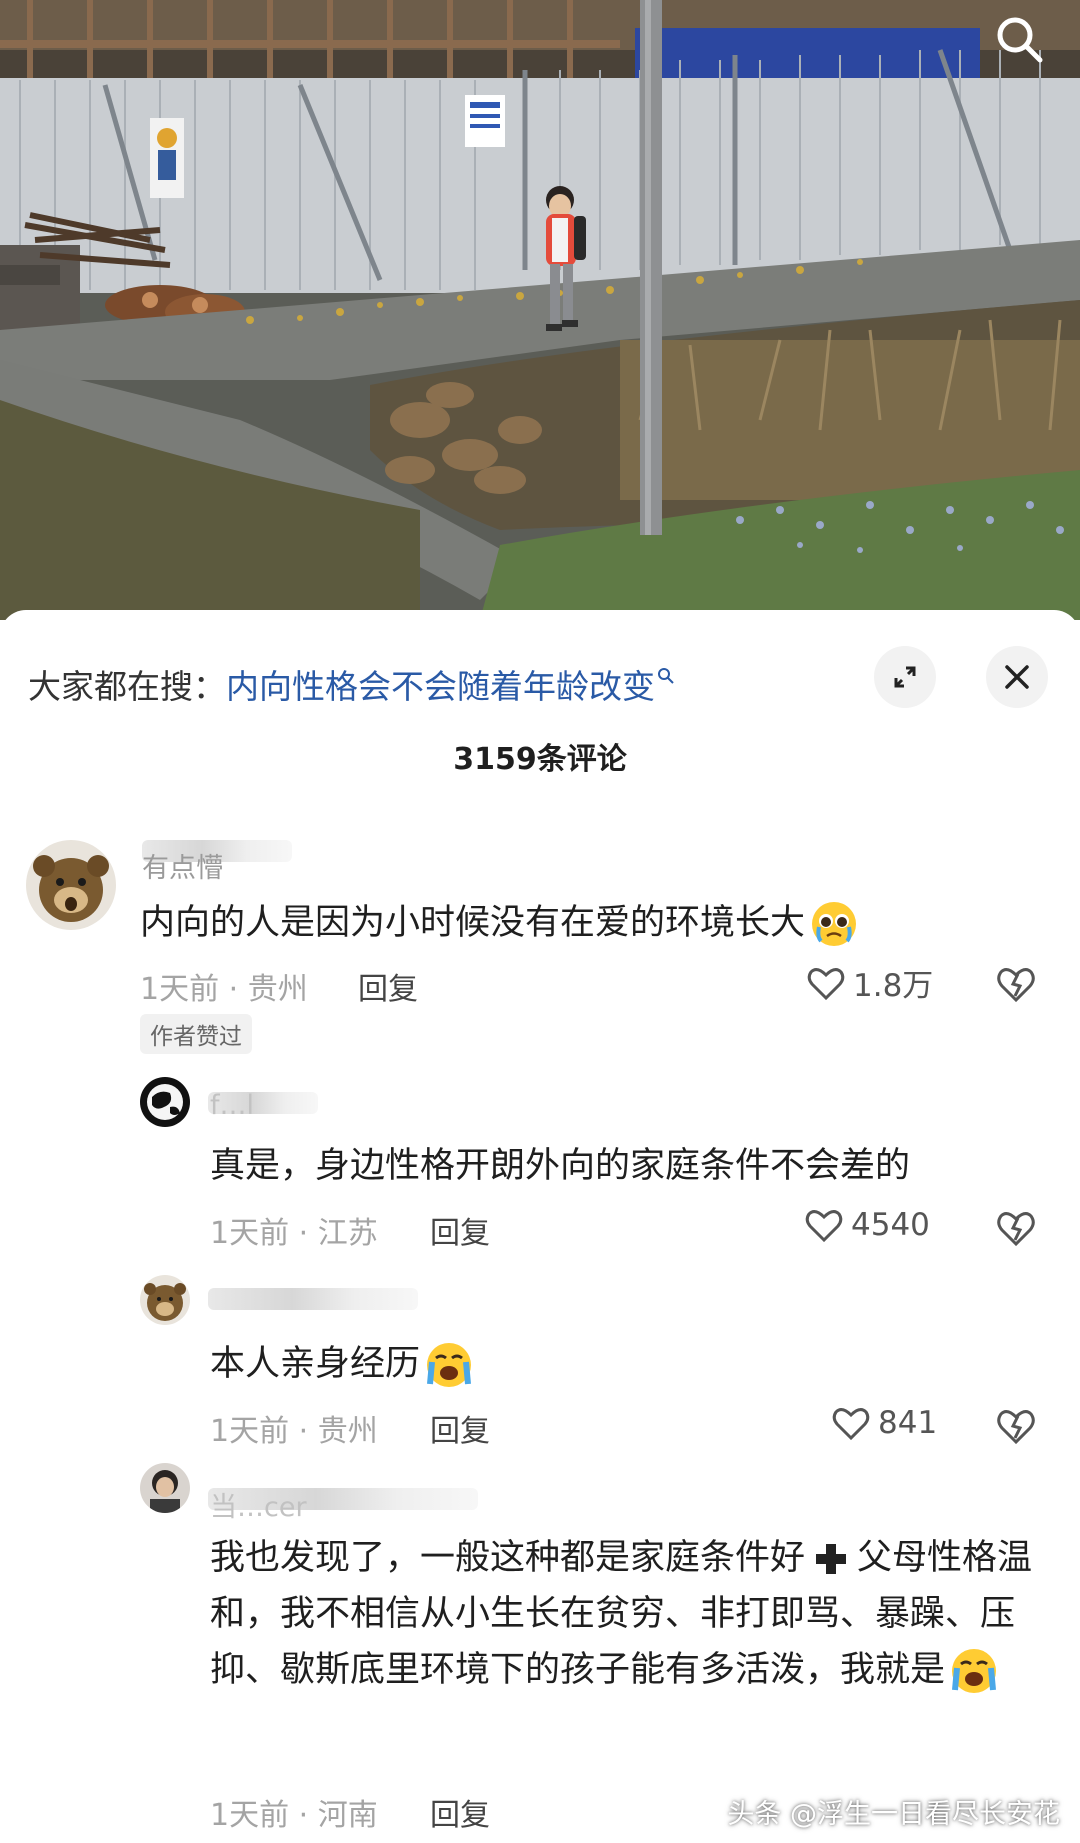 The height and width of the screenshot is (1843, 1080). Describe the element at coordinates (182, 865) in the screenshot. I see `comment-username: 有点懵` at that location.